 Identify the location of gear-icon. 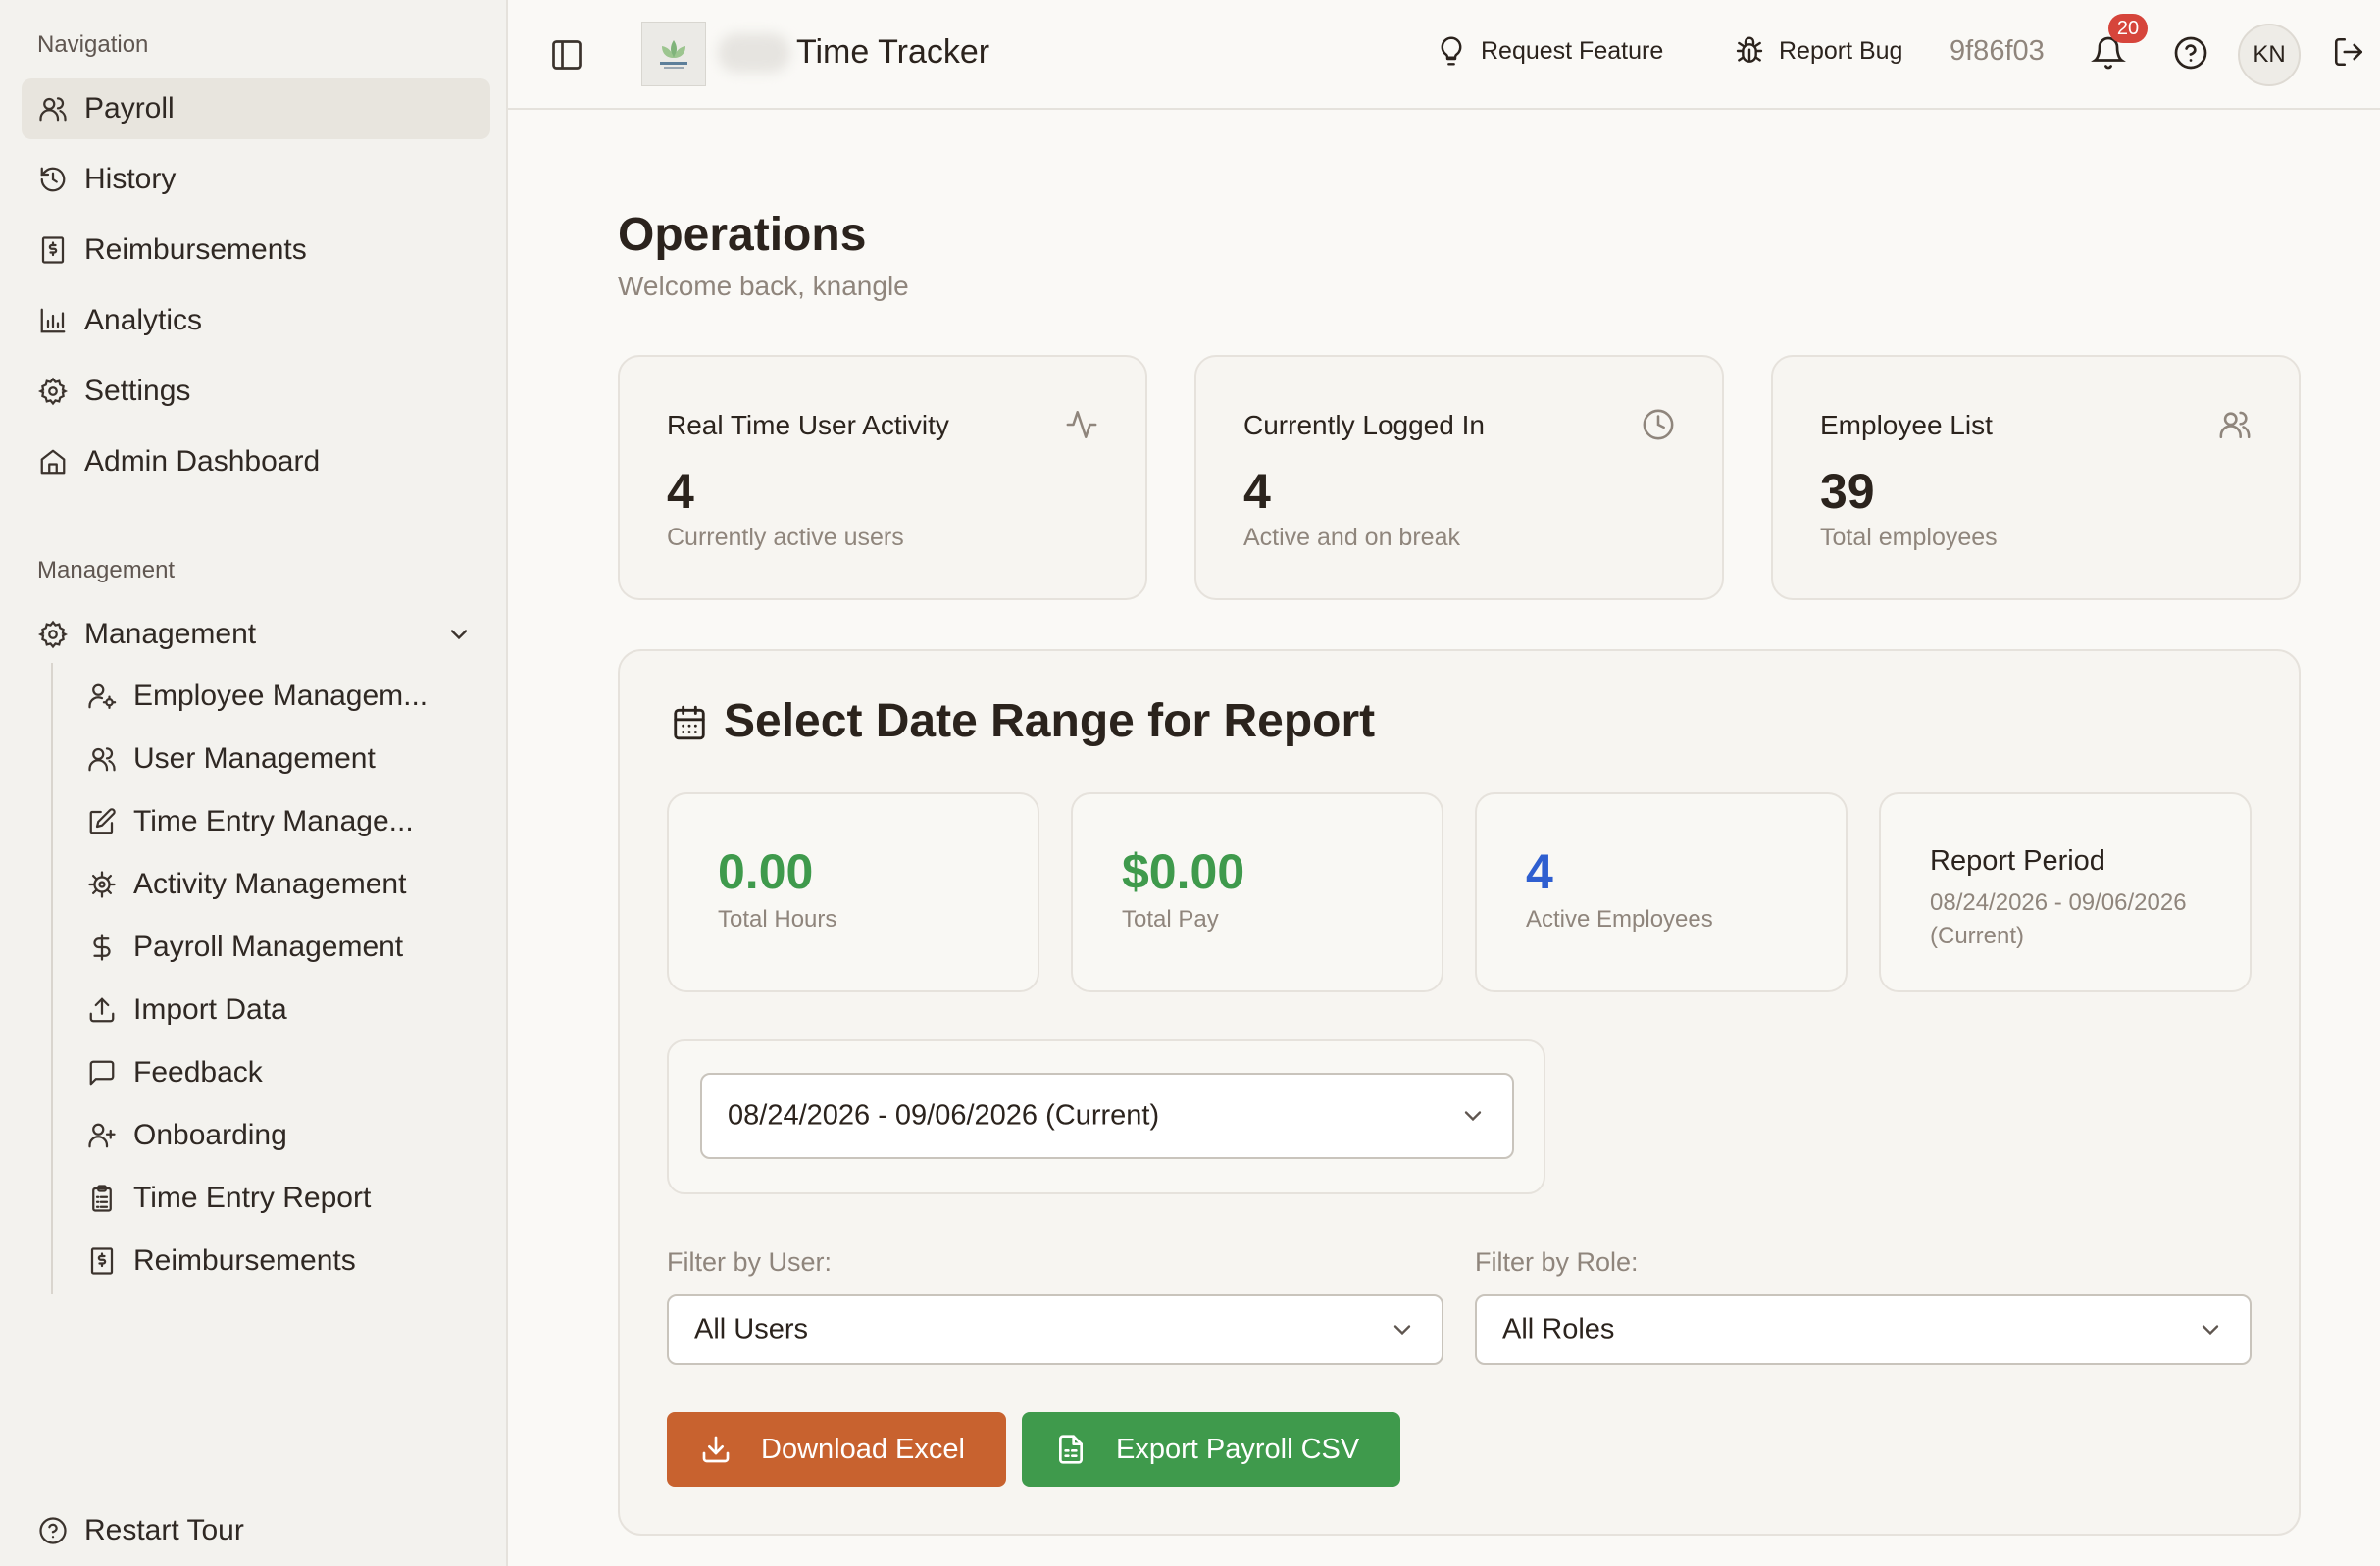
(53, 391).